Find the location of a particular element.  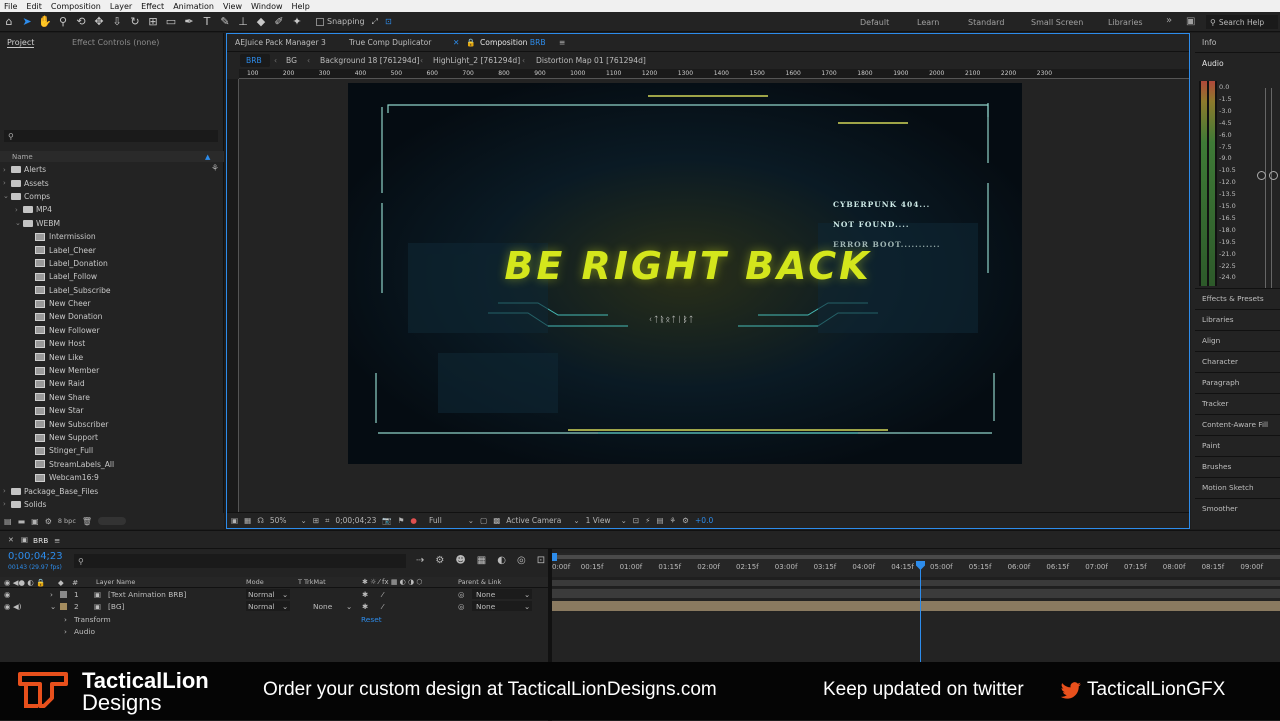

breadcrumb-bg: BG is located at coordinates (291, 60).